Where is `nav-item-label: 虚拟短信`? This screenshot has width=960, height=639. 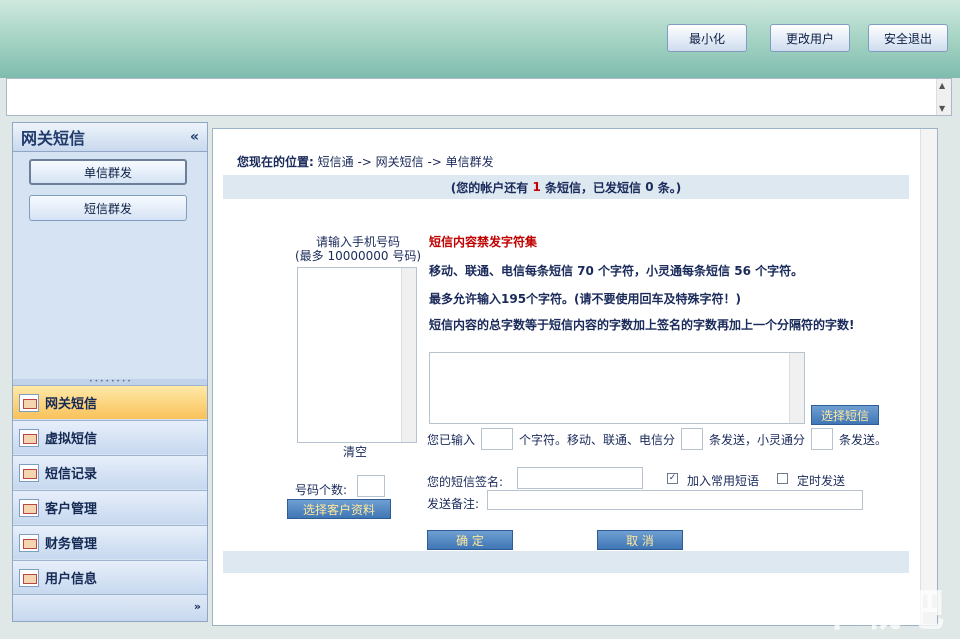
nav-item-label: 虚拟短信 is located at coordinates (71, 439).